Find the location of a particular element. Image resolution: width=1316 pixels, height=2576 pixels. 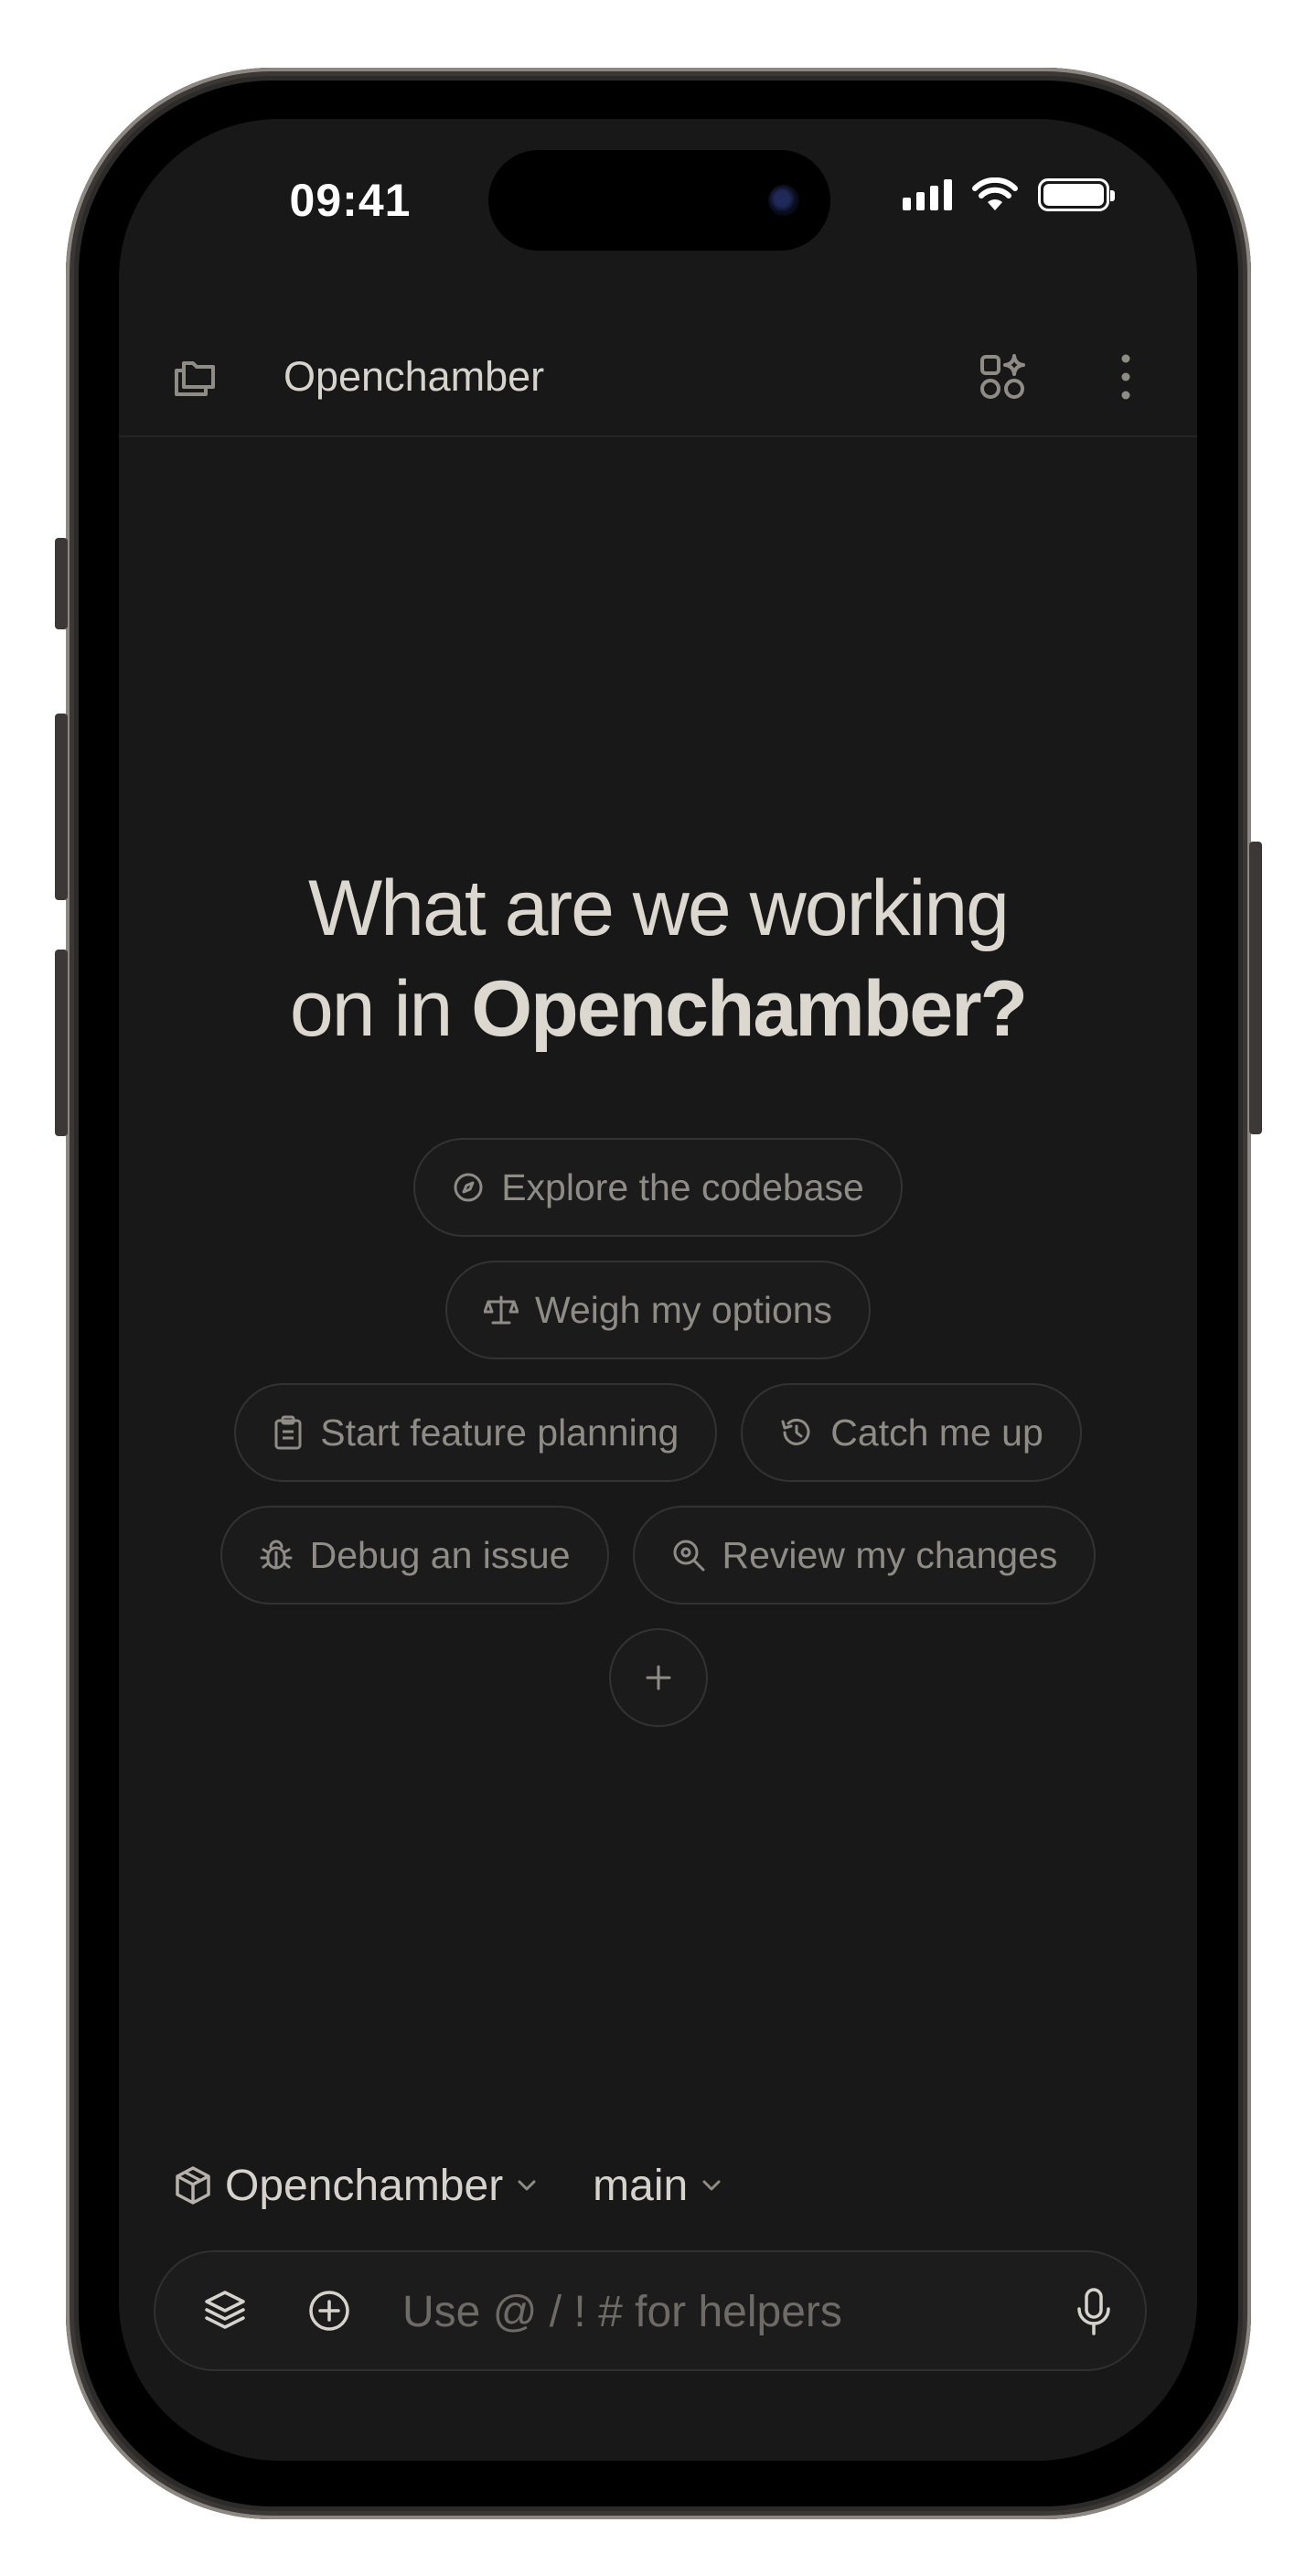

app-header: Opencham­ber is located at coordinates (658, 378).